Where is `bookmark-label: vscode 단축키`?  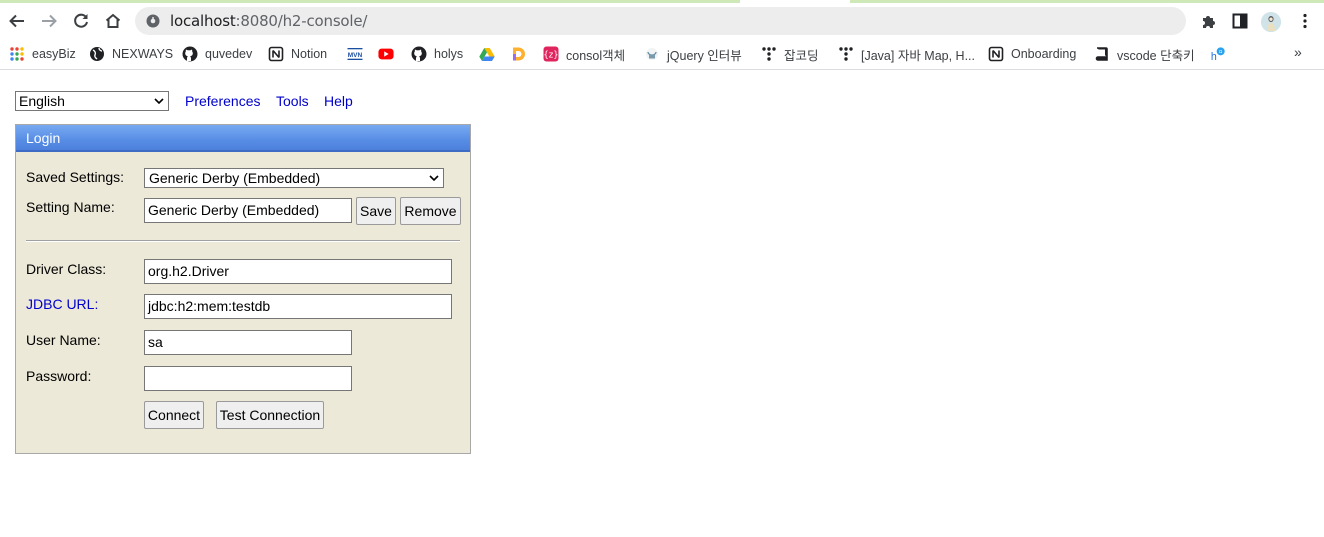
bookmark-label: vscode 단축키 is located at coordinates (1156, 55).